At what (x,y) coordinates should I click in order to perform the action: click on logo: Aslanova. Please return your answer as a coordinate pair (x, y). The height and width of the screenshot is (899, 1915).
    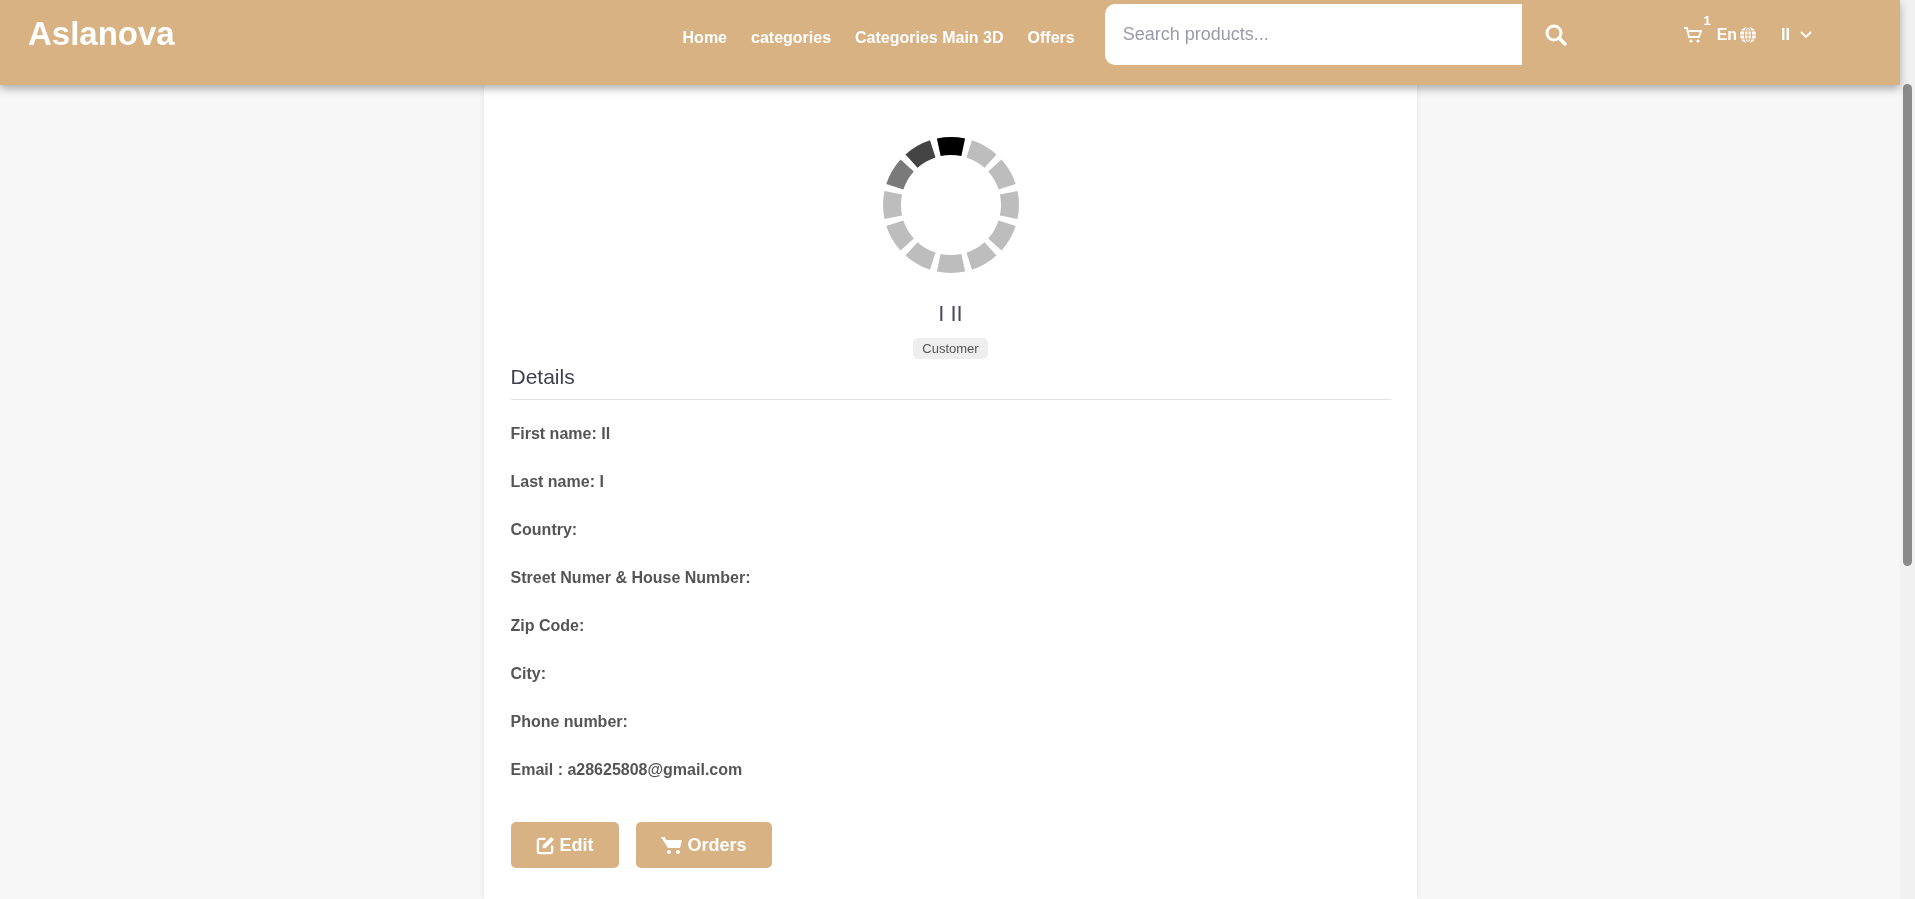
    Looking at the image, I should click on (101, 33).